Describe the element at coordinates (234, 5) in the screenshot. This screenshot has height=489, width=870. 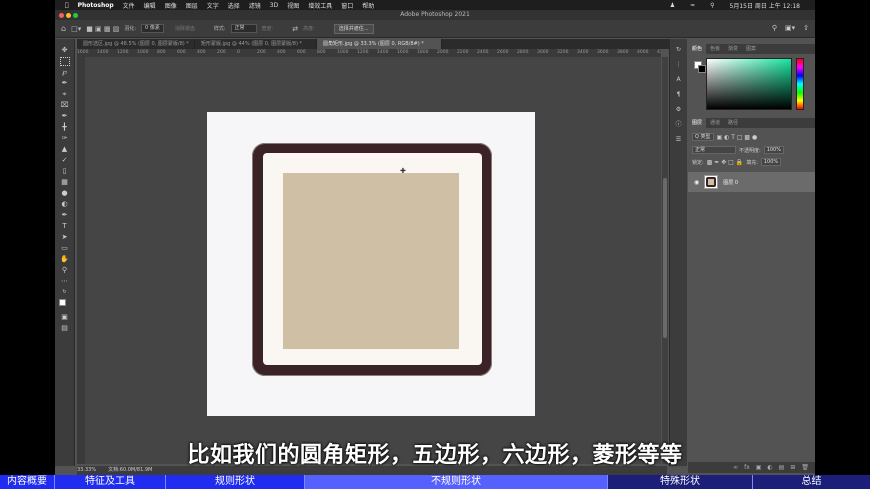
I see `menu-select: 选择` at that location.